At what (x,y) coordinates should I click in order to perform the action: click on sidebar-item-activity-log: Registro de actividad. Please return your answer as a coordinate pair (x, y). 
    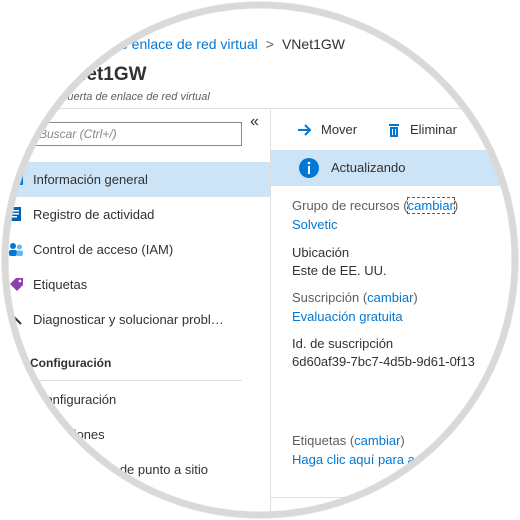
    Looking at the image, I should click on (135, 214).